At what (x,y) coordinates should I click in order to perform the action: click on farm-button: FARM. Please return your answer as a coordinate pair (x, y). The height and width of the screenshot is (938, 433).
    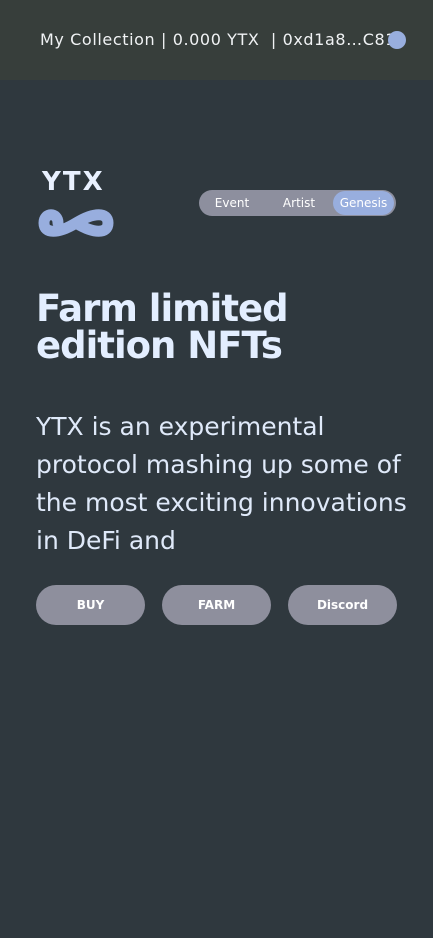
    Looking at the image, I should click on (216, 605).